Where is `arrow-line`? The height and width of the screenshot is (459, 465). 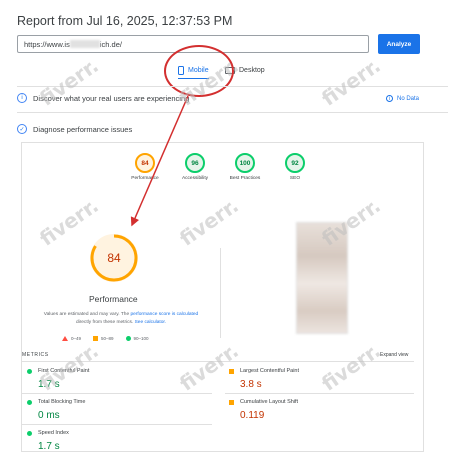
arrow-line is located at coordinates (159, 161).